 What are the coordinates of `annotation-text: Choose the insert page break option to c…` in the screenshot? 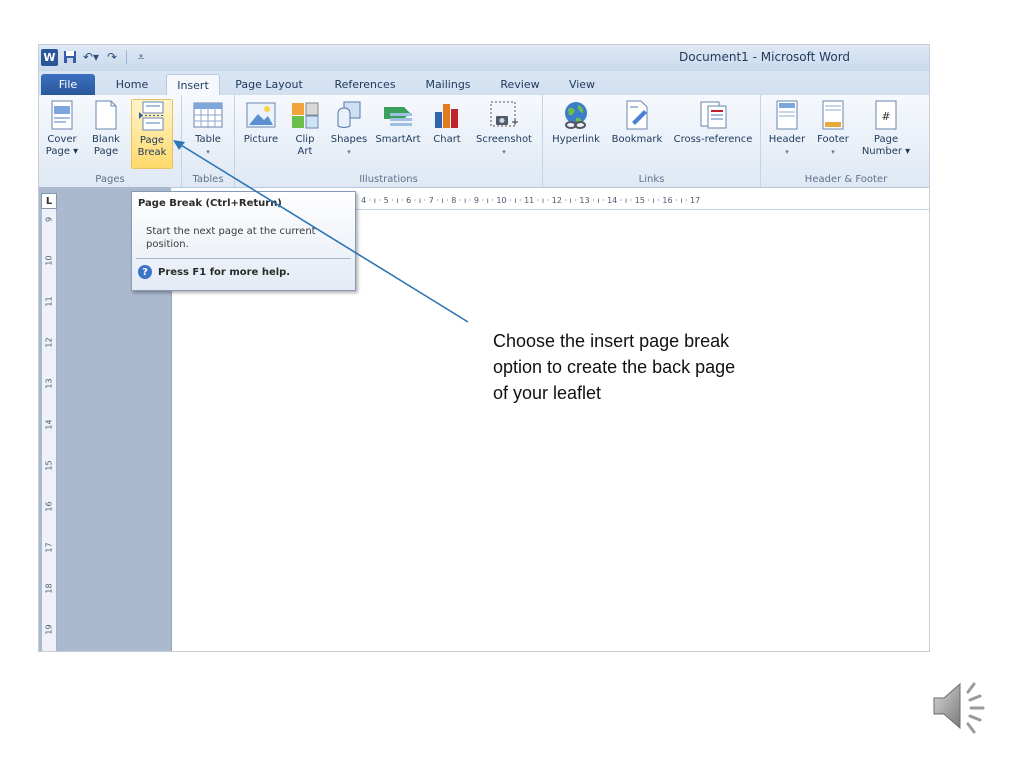 It's located at (614, 367).